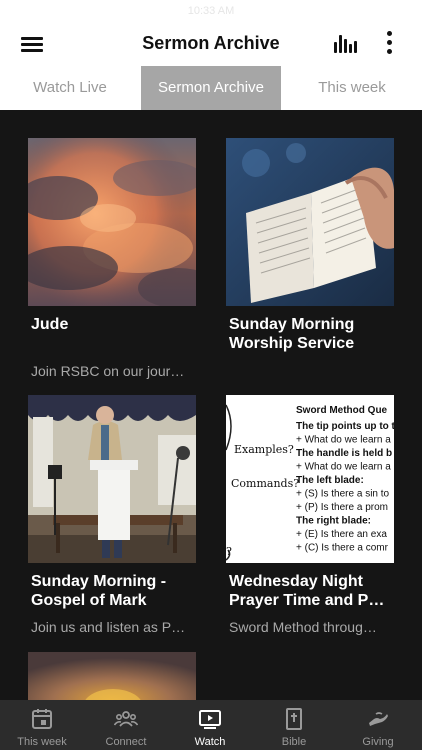  Describe the element at coordinates (126, 719) in the screenshot. I see `people-icon` at that location.